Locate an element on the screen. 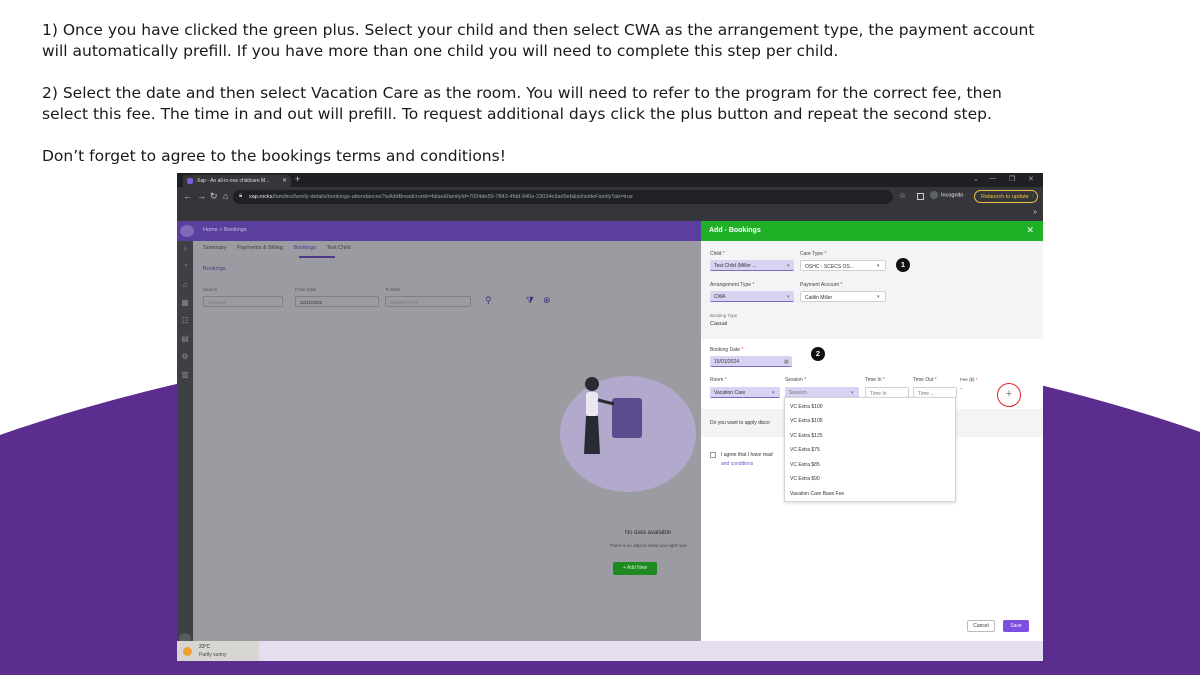  relaunch-label: Relaunch to update is located at coordinates (1005, 197).